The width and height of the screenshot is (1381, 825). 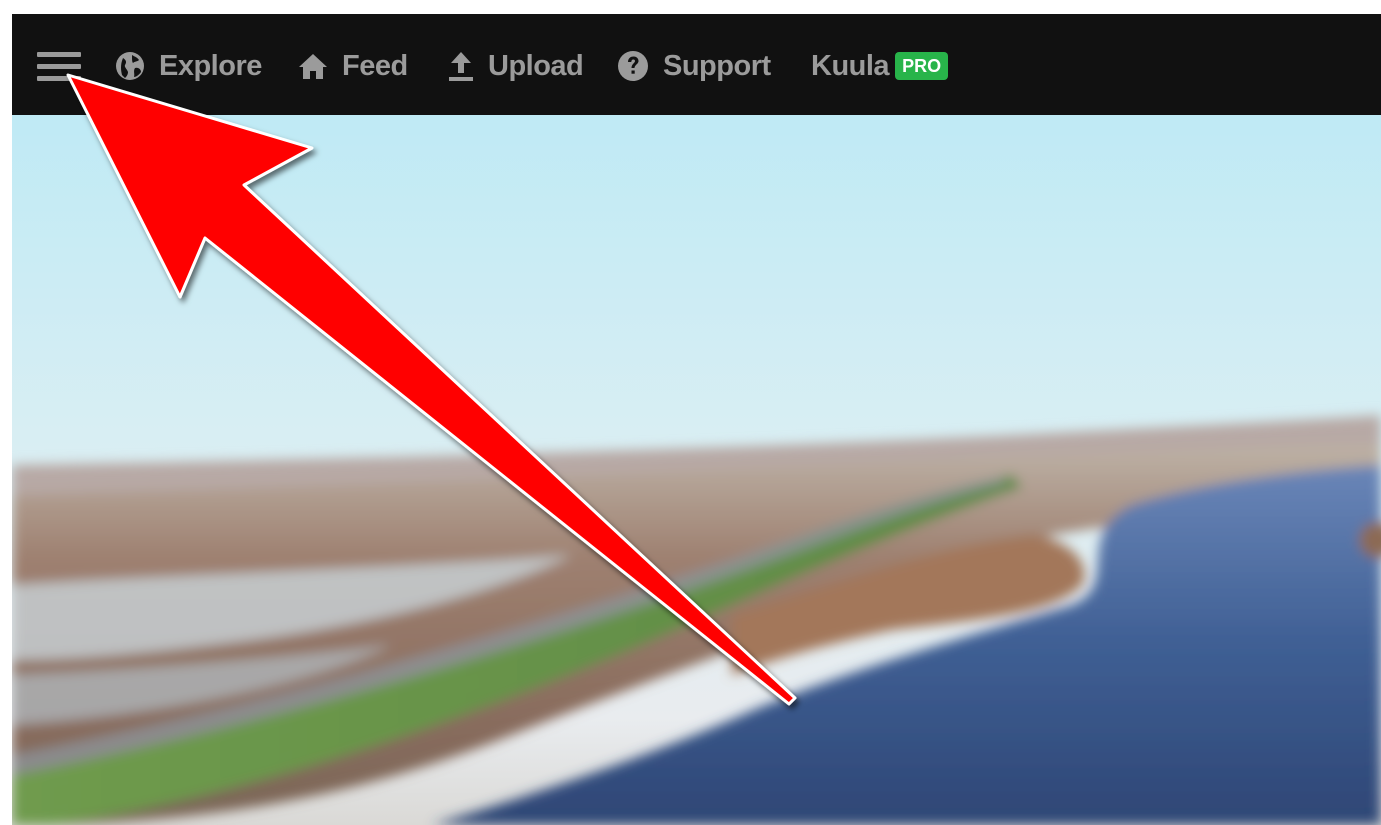 What do you see at coordinates (130, 66) in the screenshot?
I see `globe-icon` at bounding box center [130, 66].